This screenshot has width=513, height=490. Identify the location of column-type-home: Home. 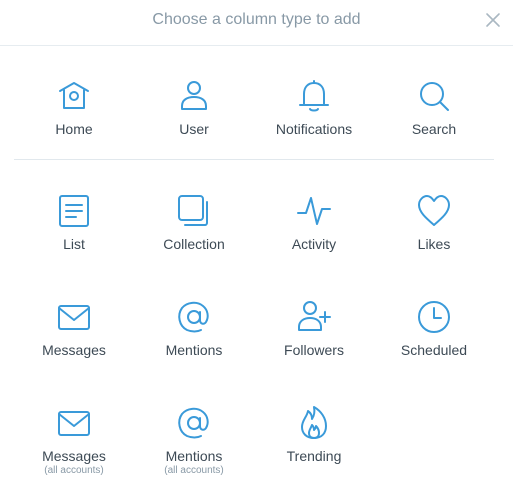
(74, 128).